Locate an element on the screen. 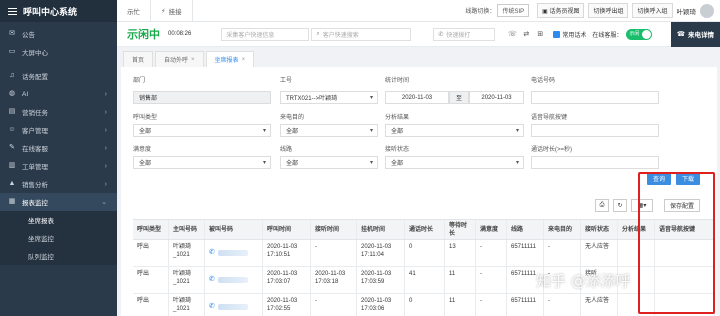  column-header: 接听状态 is located at coordinates (599, 229).